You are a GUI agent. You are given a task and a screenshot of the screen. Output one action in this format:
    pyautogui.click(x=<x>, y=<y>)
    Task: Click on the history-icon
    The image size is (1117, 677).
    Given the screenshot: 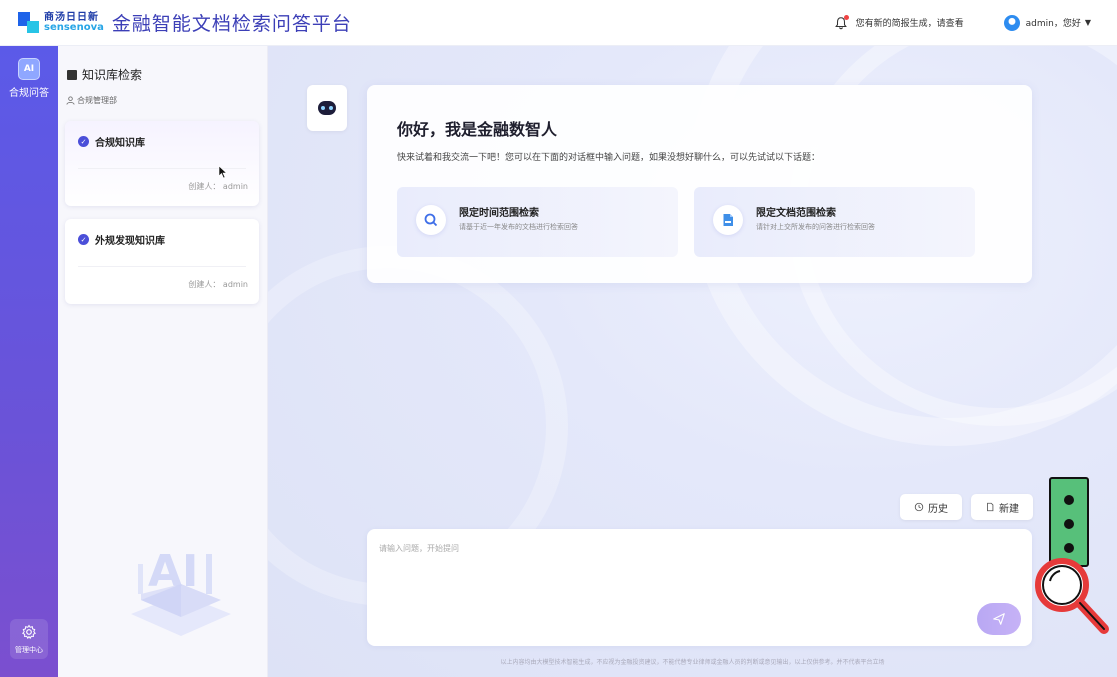 What is the action you would take?
    pyautogui.click(x=919, y=507)
    